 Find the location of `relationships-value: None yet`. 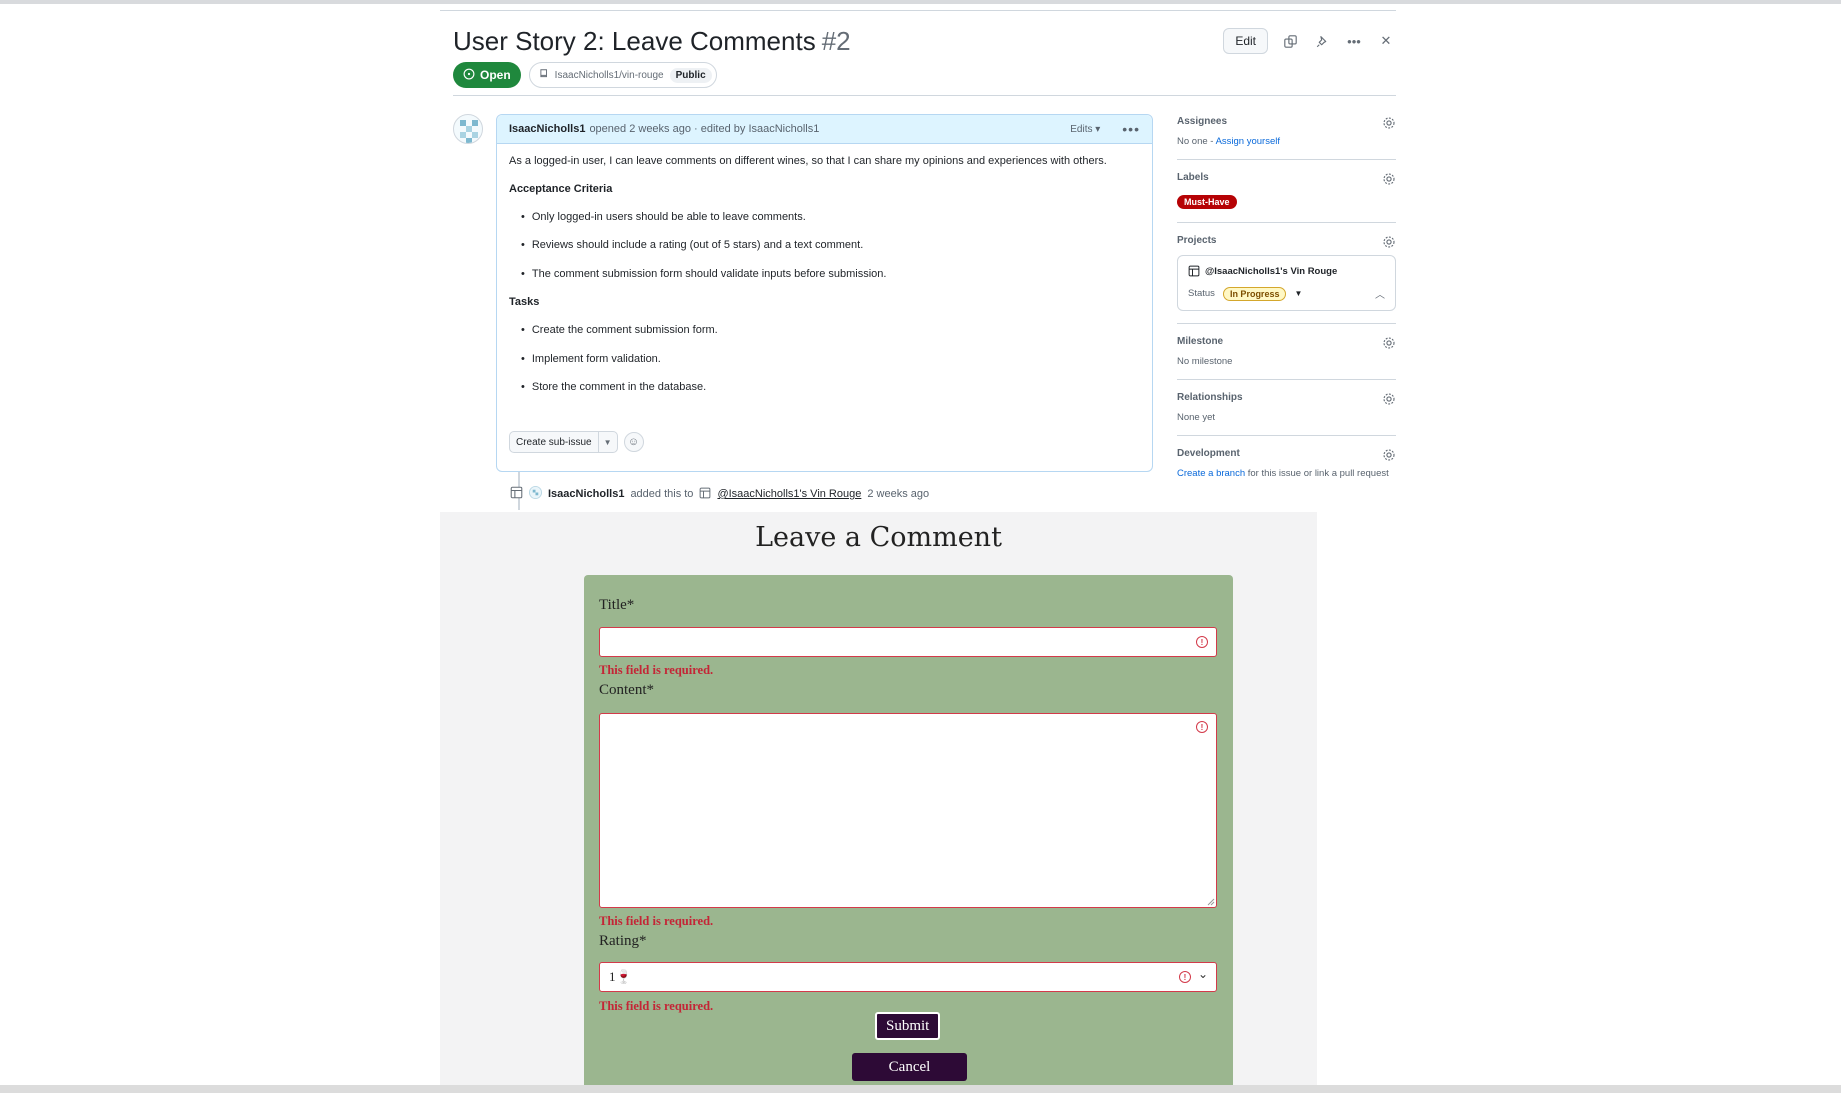

relationships-value: None yet is located at coordinates (1196, 417).